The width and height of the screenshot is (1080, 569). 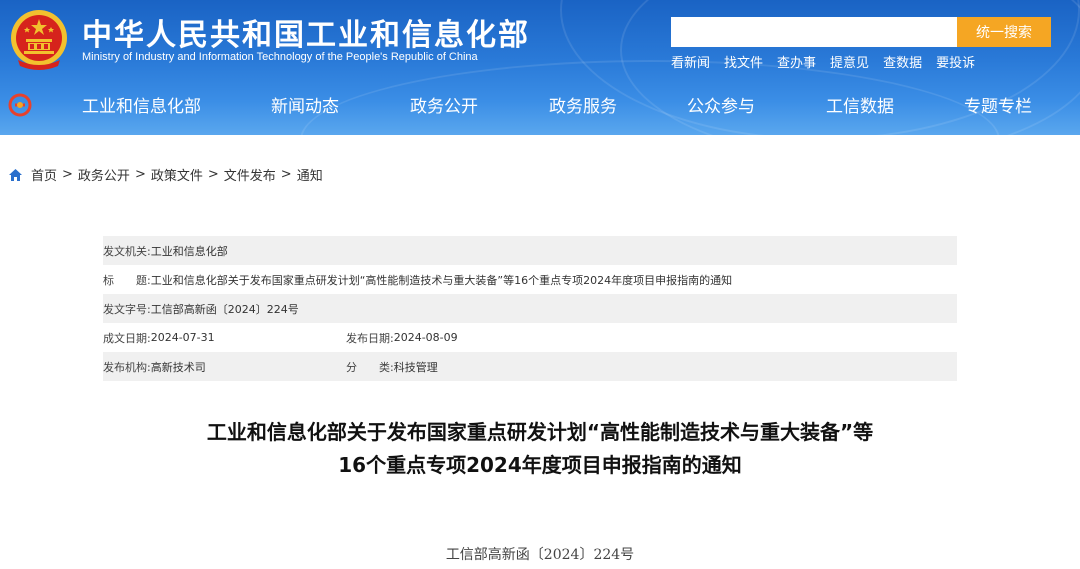 What do you see at coordinates (127, 309) in the screenshot?
I see `doc-number-label: 发文字号:` at bounding box center [127, 309].